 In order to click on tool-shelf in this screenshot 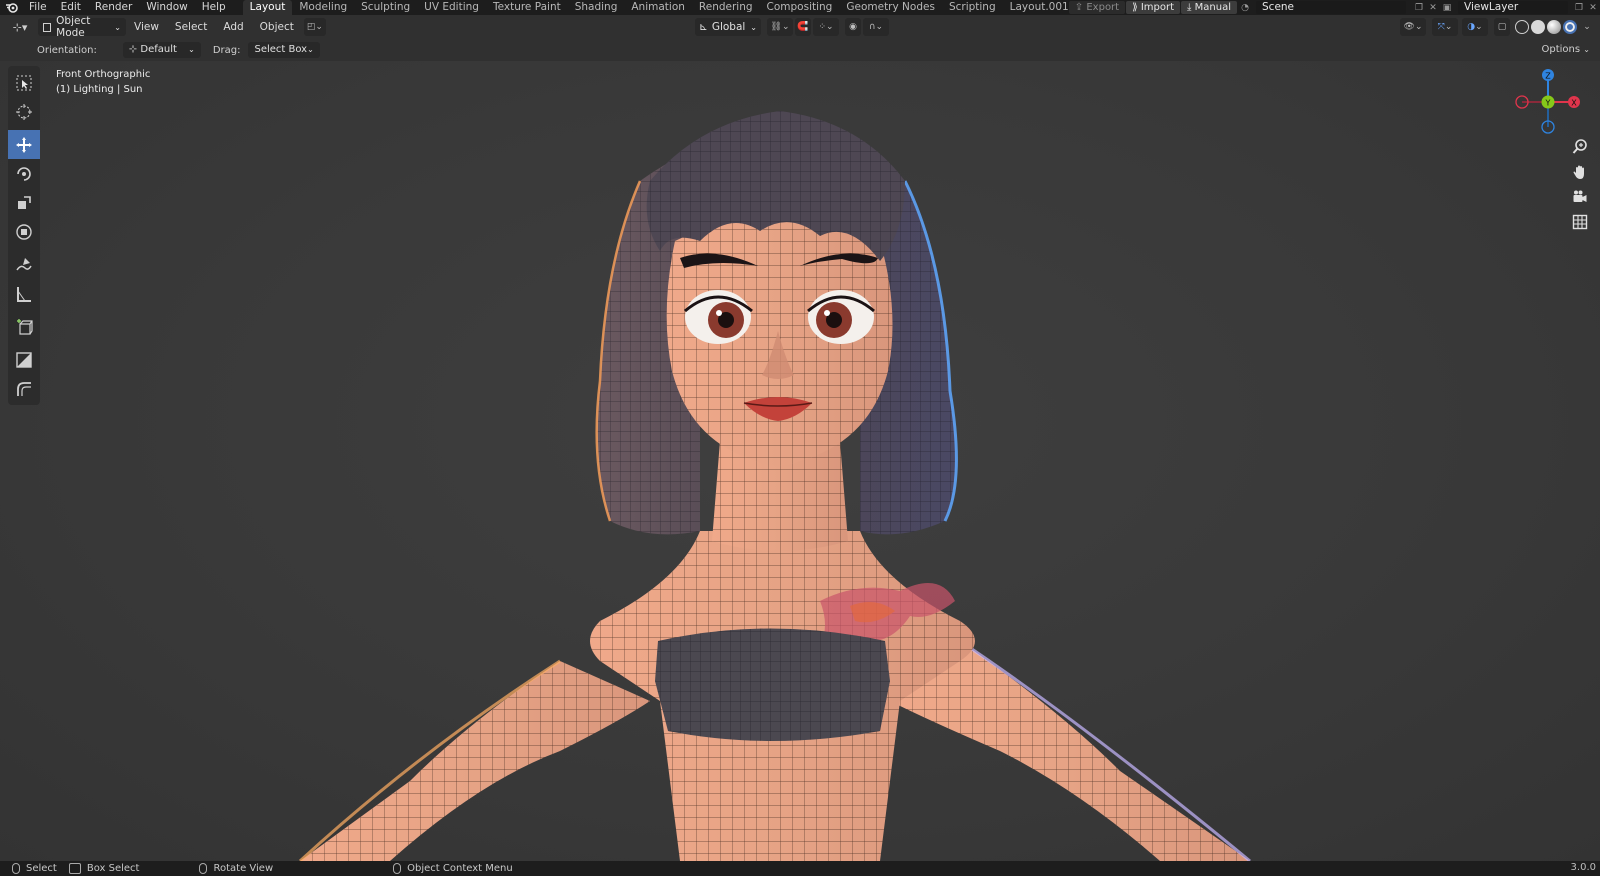, I will do `click(24, 235)`.